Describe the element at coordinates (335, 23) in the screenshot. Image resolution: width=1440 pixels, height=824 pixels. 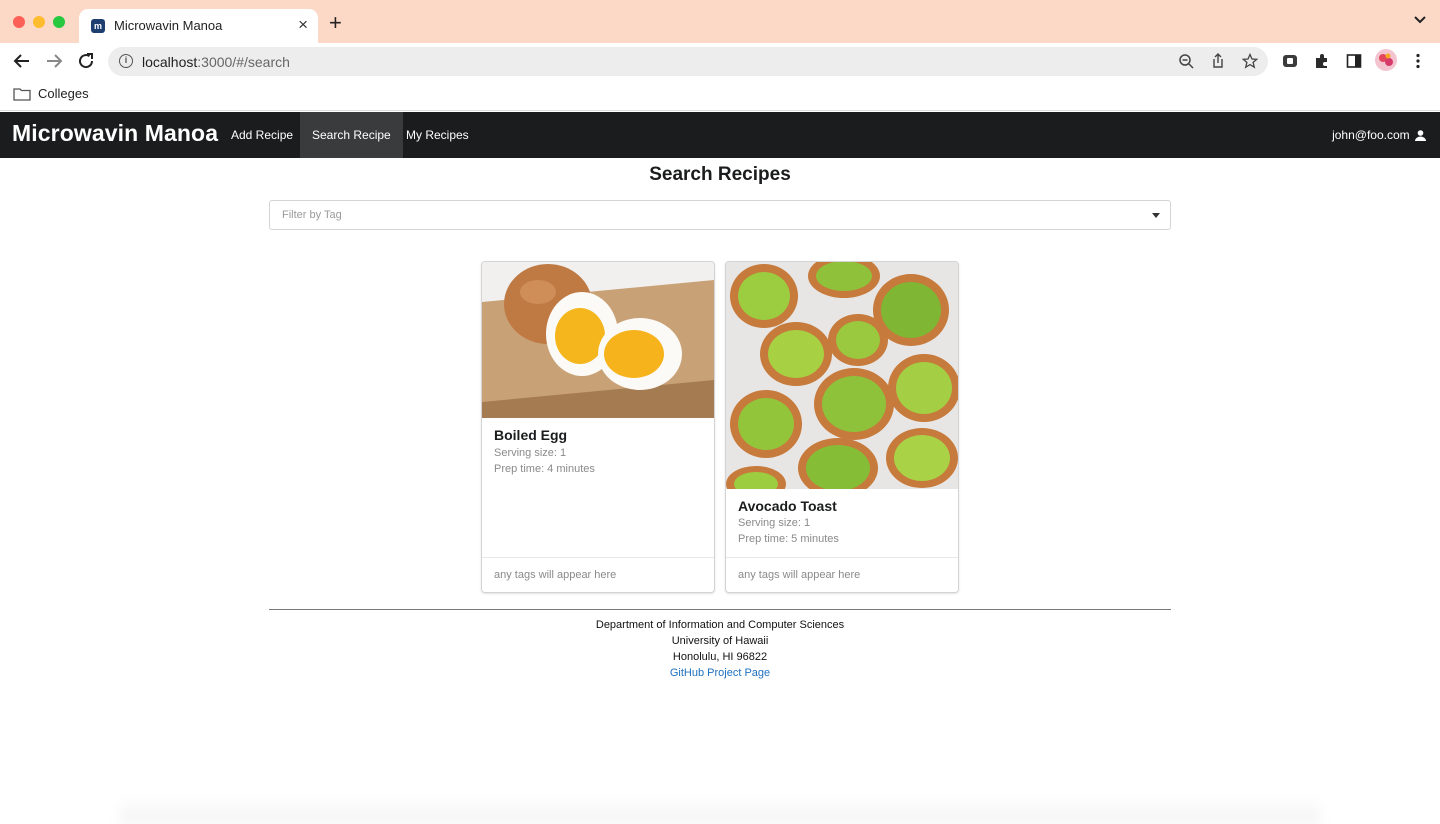
I see `new-tab-plus-icon: +` at that location.